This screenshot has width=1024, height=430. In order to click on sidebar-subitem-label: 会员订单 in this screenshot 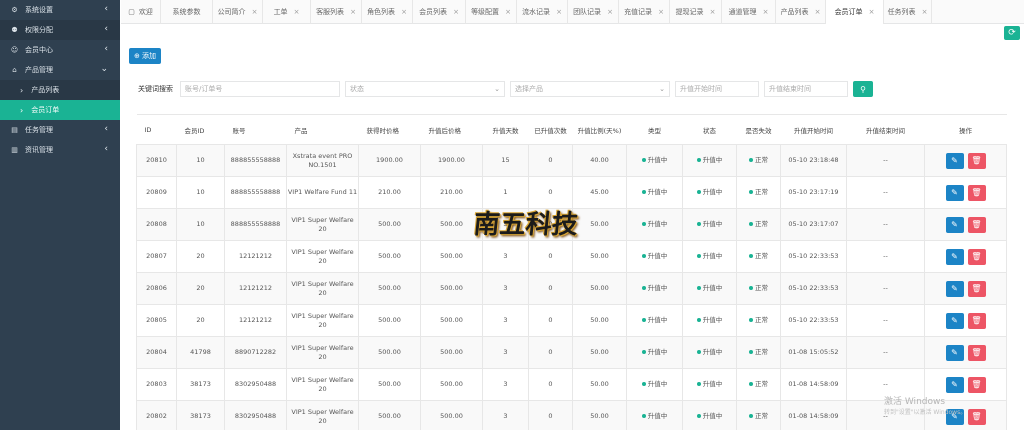, I will do `click(45, 110)`.